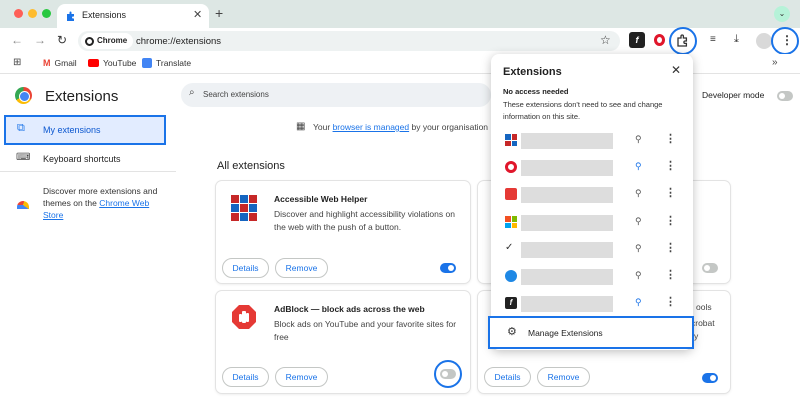 This screenshot has width=800, height=401. I want to click on bookmark-label: Gmail, so click(65, 63).